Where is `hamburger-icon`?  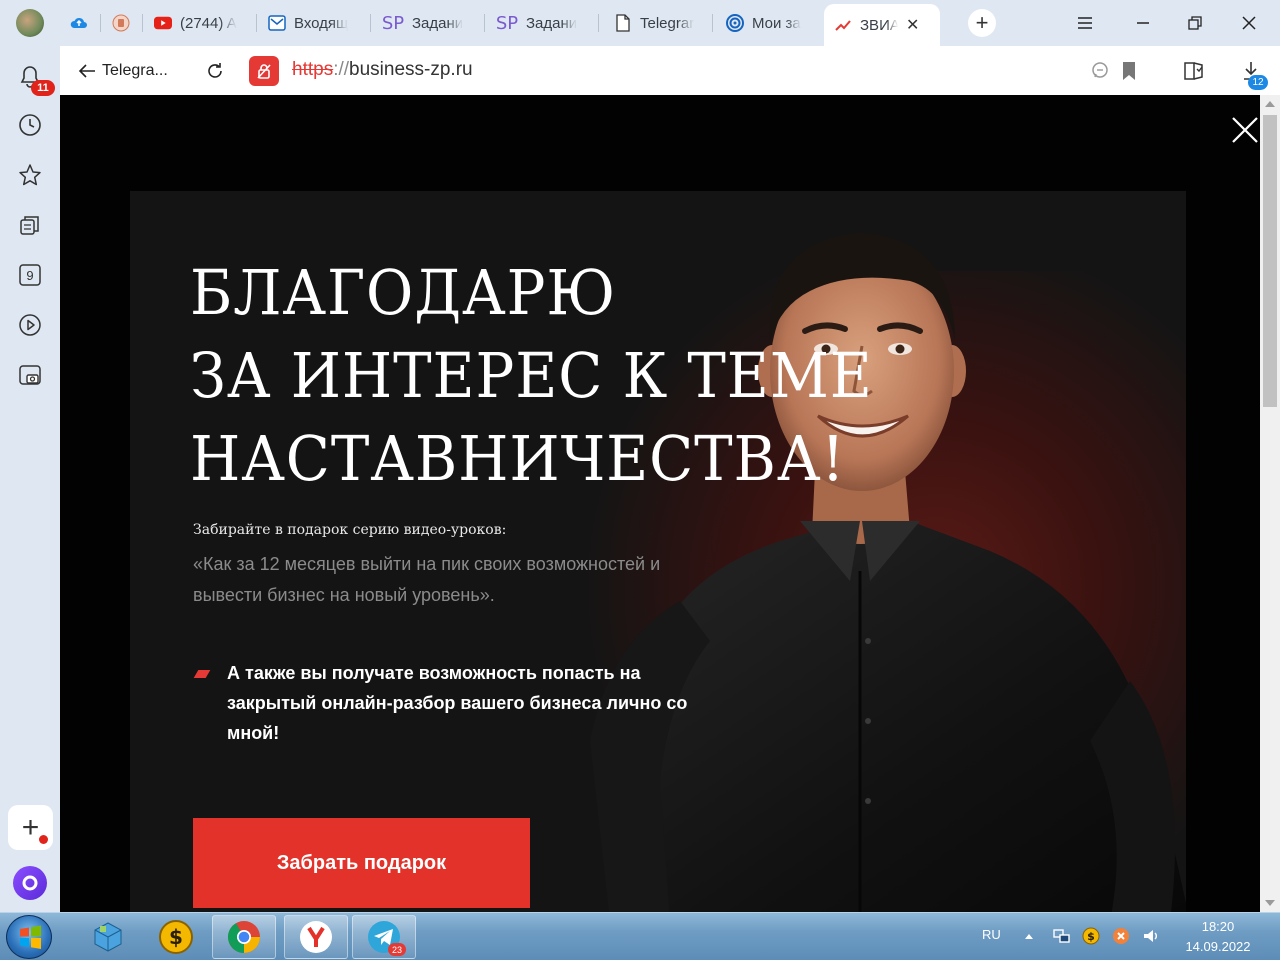 hamburger-icon is located at coordinates (1085, 23).